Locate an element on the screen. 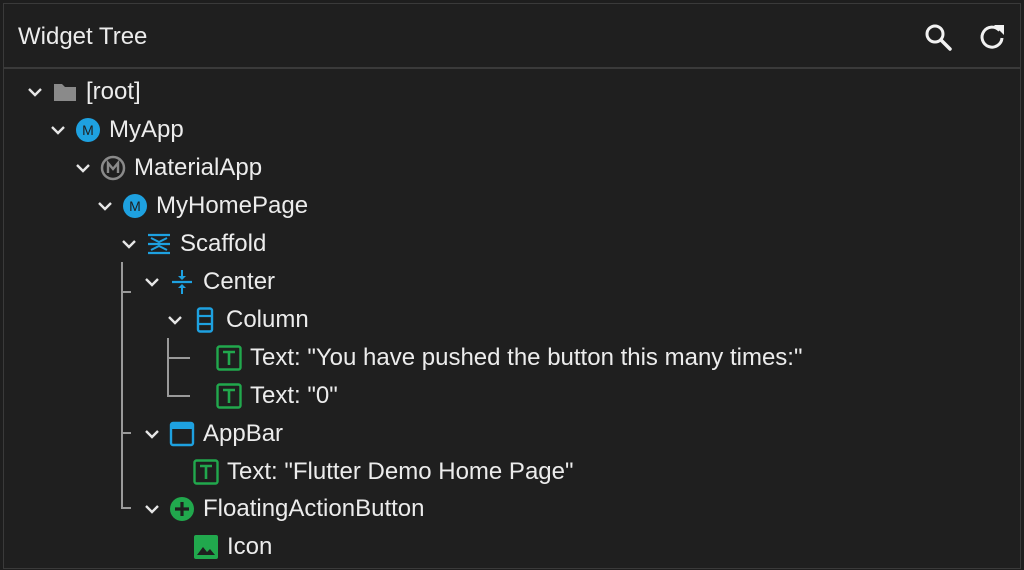 This screenshot has width=1024, height=570. center-icon is located at coordinates (182, 282).